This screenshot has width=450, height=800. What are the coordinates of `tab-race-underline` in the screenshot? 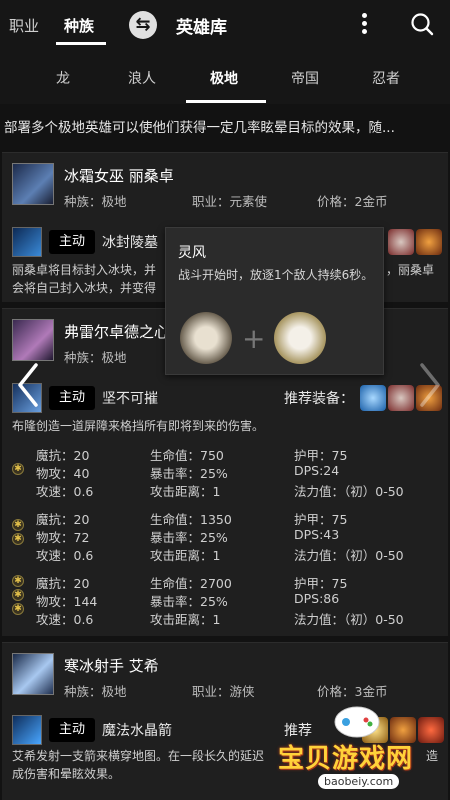 It's located at (81, 43).